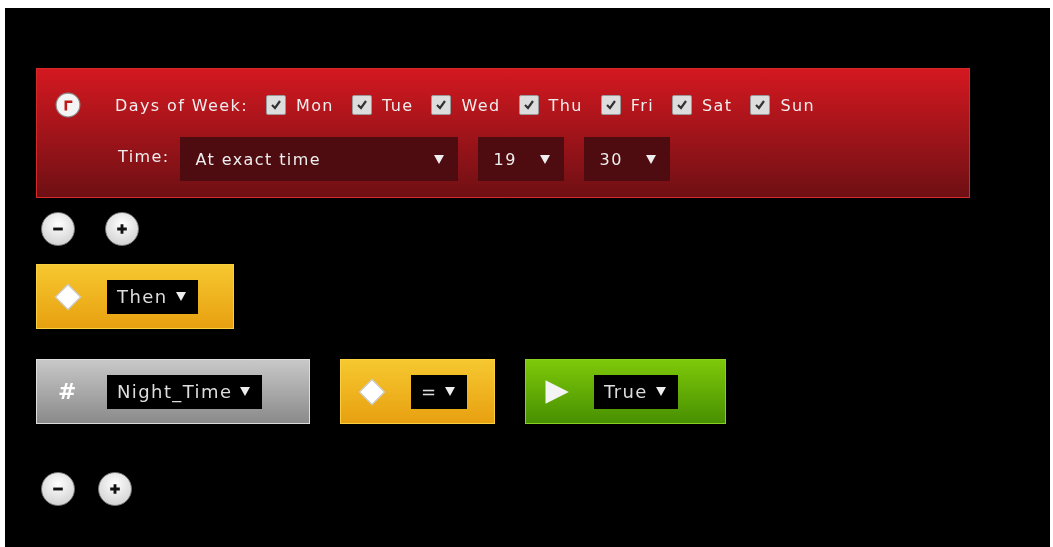 The image size is (1053, 547). I want to click on variable-symbol: #, so click(68, 391).